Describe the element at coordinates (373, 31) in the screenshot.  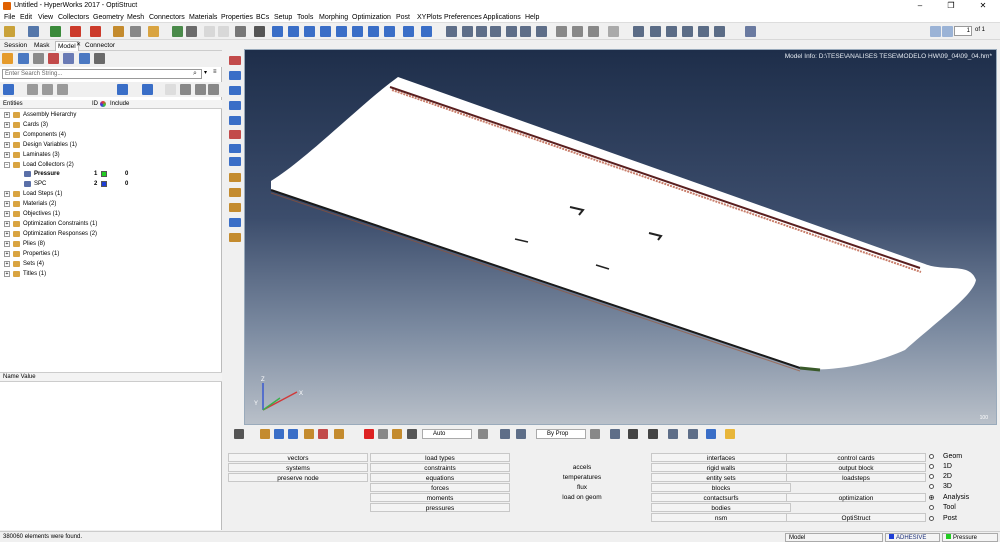
I see `view-front-icon` at that location.